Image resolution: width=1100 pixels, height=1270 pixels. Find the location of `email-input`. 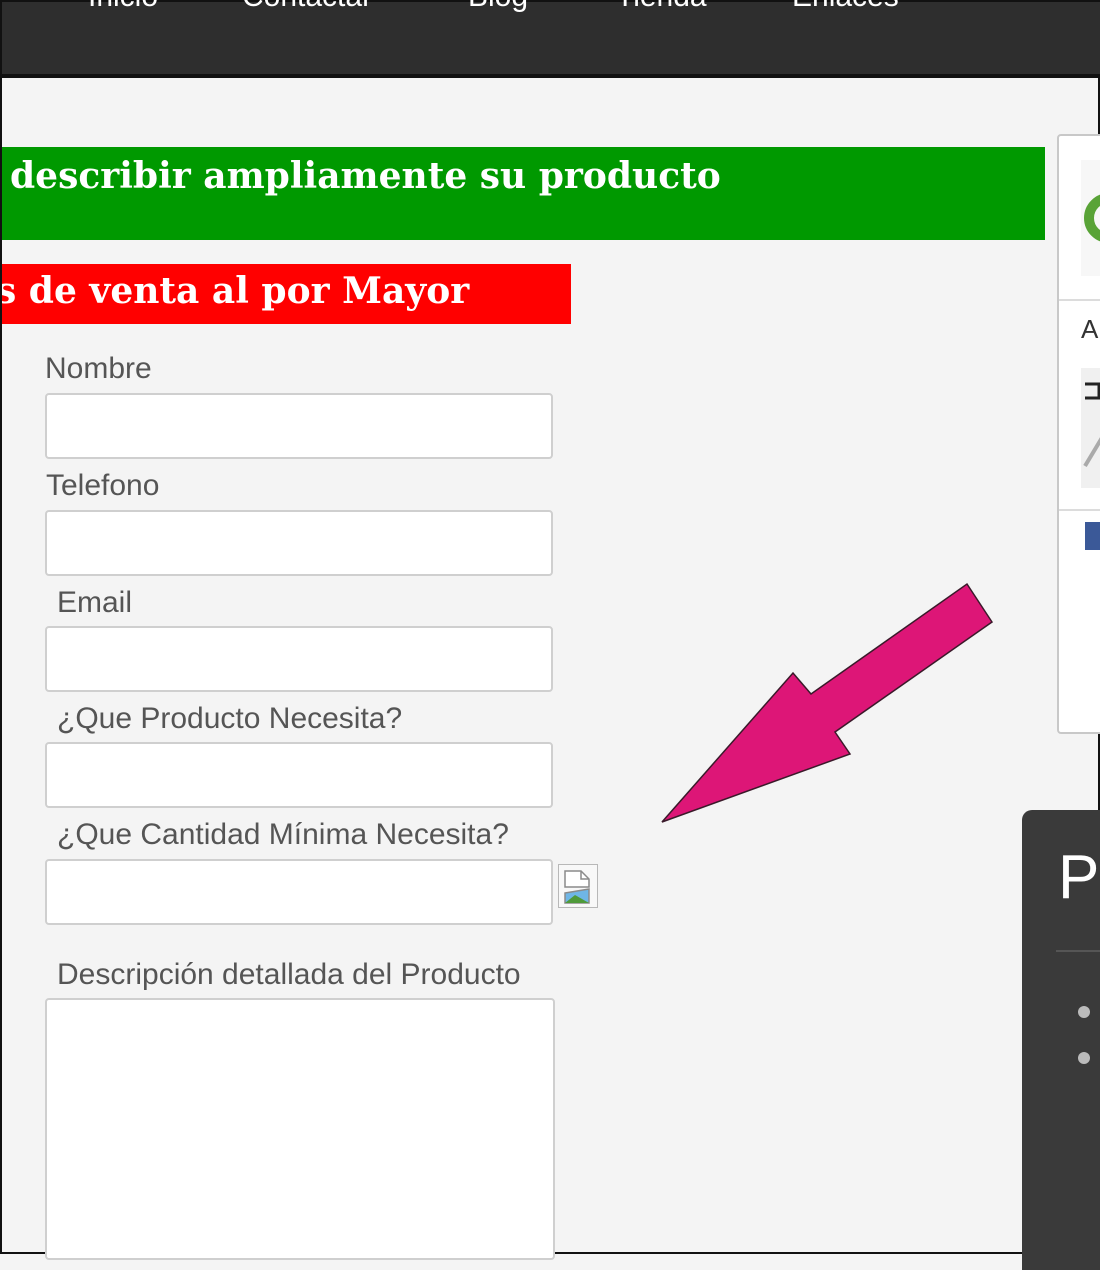

email-input is located at coordinates (299, 659).